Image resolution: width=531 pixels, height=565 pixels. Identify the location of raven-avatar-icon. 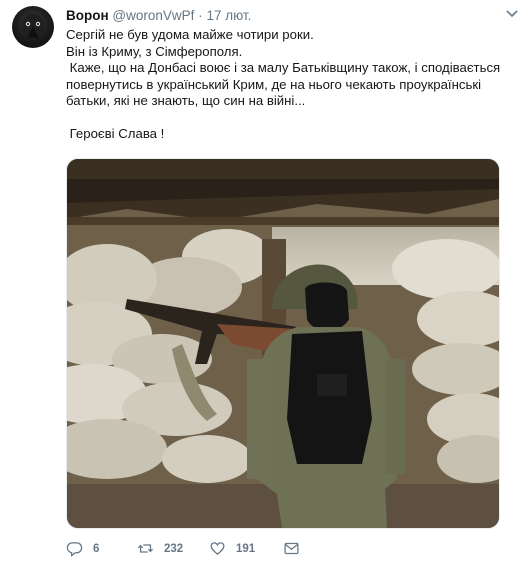
(33, 26).